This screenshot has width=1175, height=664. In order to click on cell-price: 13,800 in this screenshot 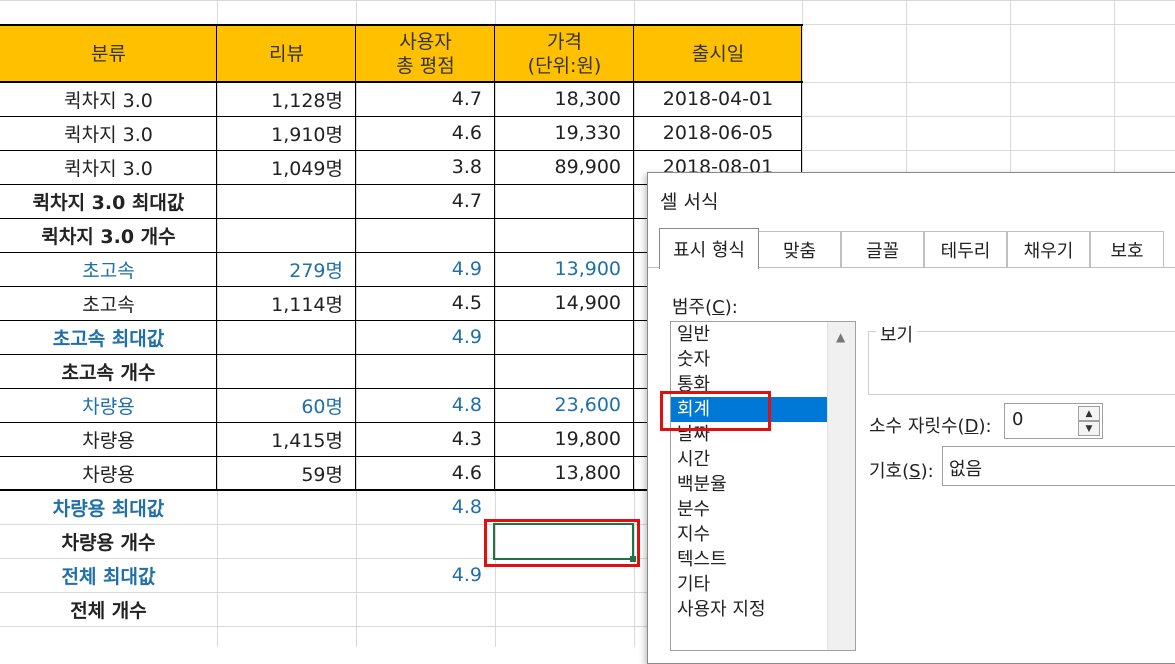, I will do `click(564, 473)`.